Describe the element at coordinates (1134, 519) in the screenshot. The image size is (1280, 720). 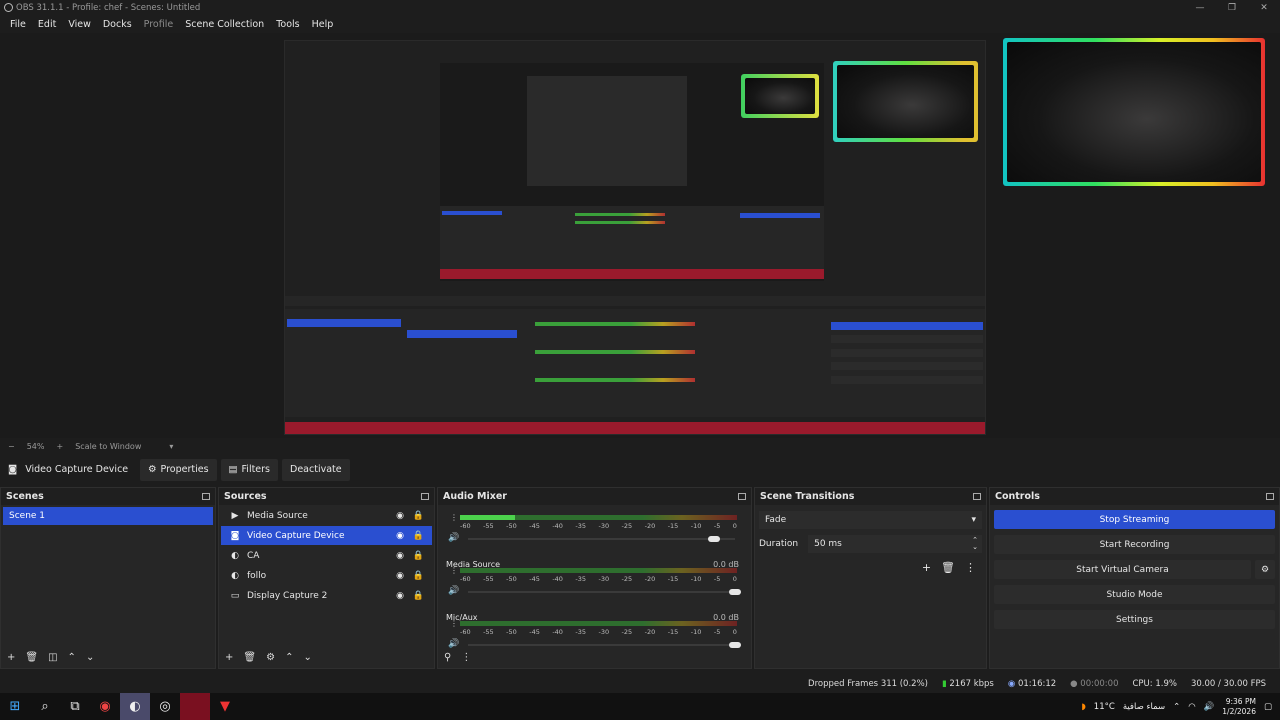
I see `stop-streaming-button: Stop Streaming` at that location.